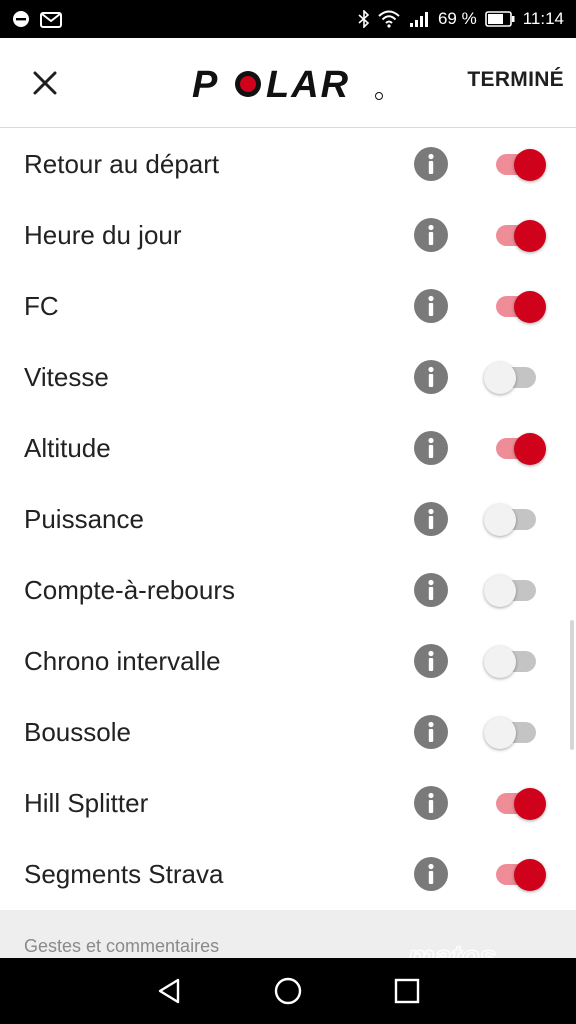 This screenshot has height=1024, width=576. I want to click on close-icon, so click(45, 83).